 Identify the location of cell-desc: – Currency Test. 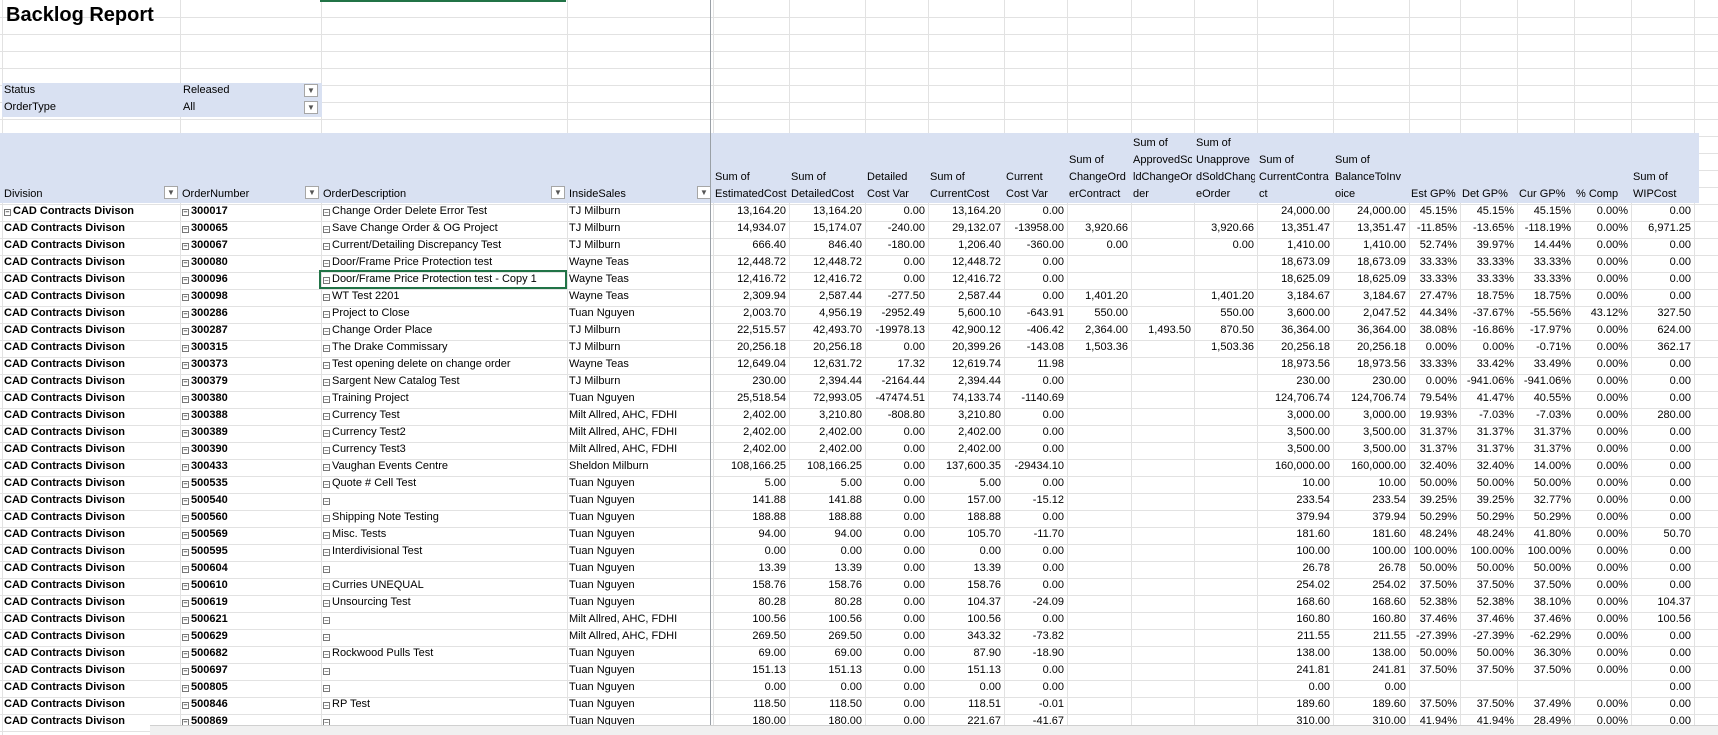
(443, 415).